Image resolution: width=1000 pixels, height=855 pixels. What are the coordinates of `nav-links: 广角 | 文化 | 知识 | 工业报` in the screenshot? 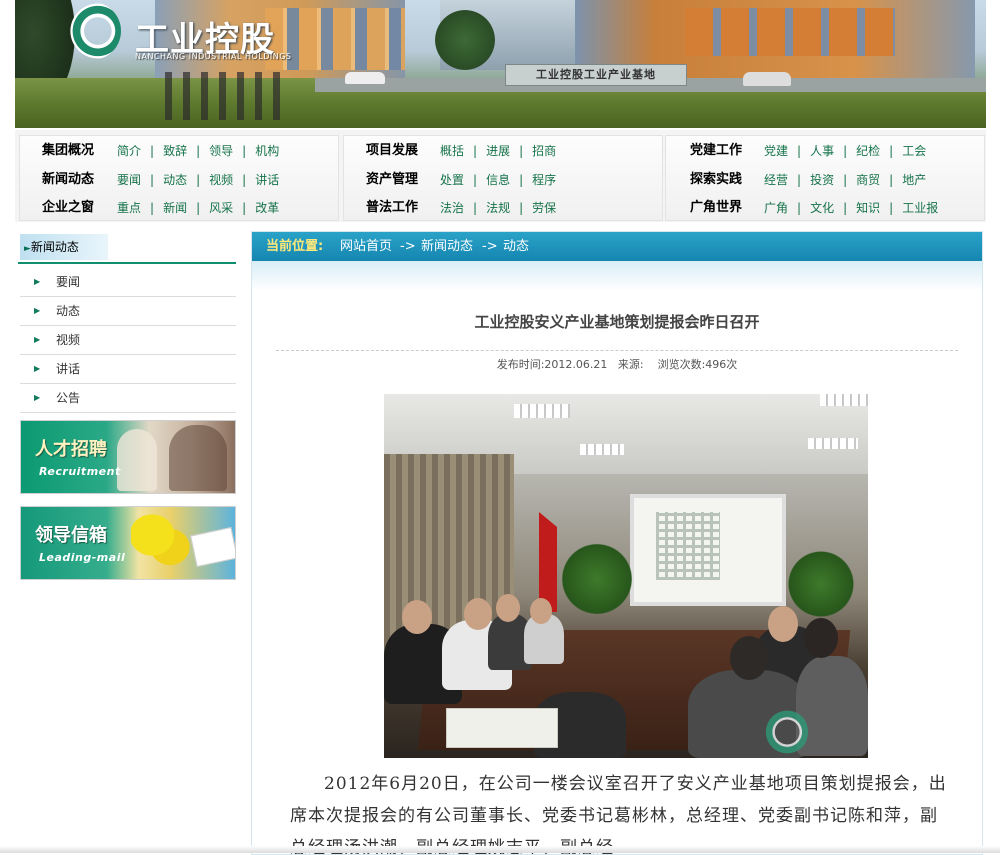 It's located at (851, 208).